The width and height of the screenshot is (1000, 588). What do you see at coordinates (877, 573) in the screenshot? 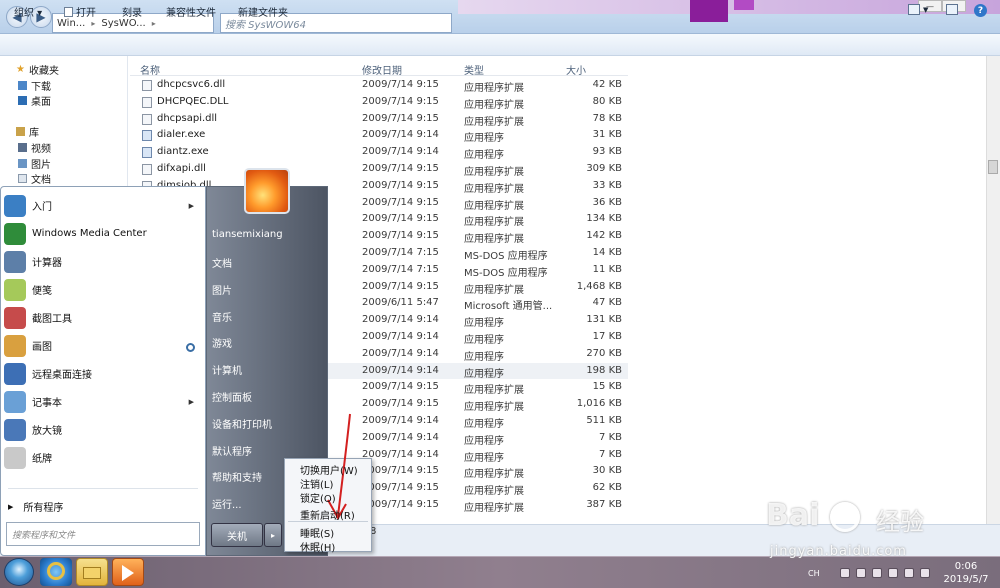
I see `network-tray-icon` at bounding box center [877, 573].